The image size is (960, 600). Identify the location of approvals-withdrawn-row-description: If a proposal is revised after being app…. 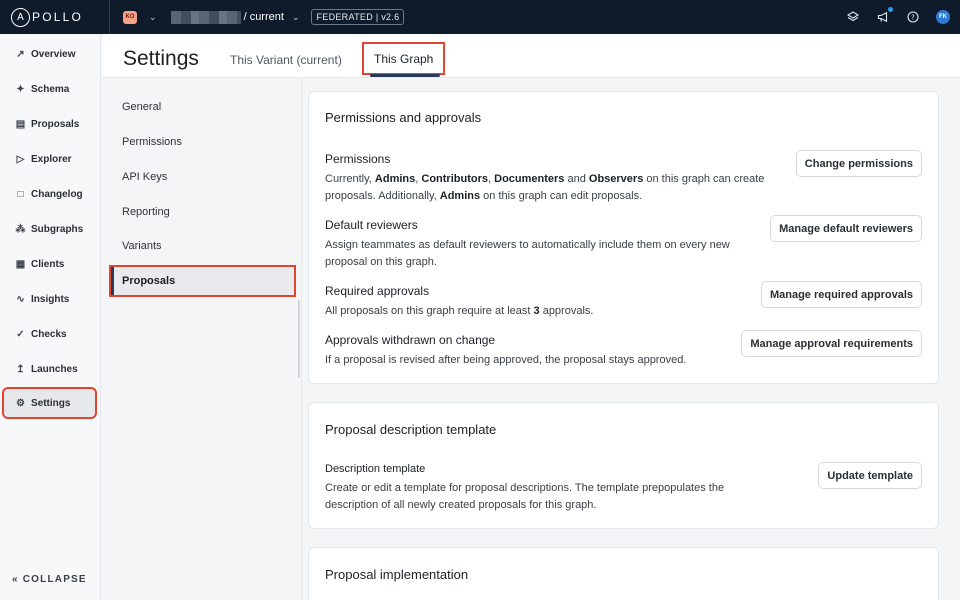
(506, 360).